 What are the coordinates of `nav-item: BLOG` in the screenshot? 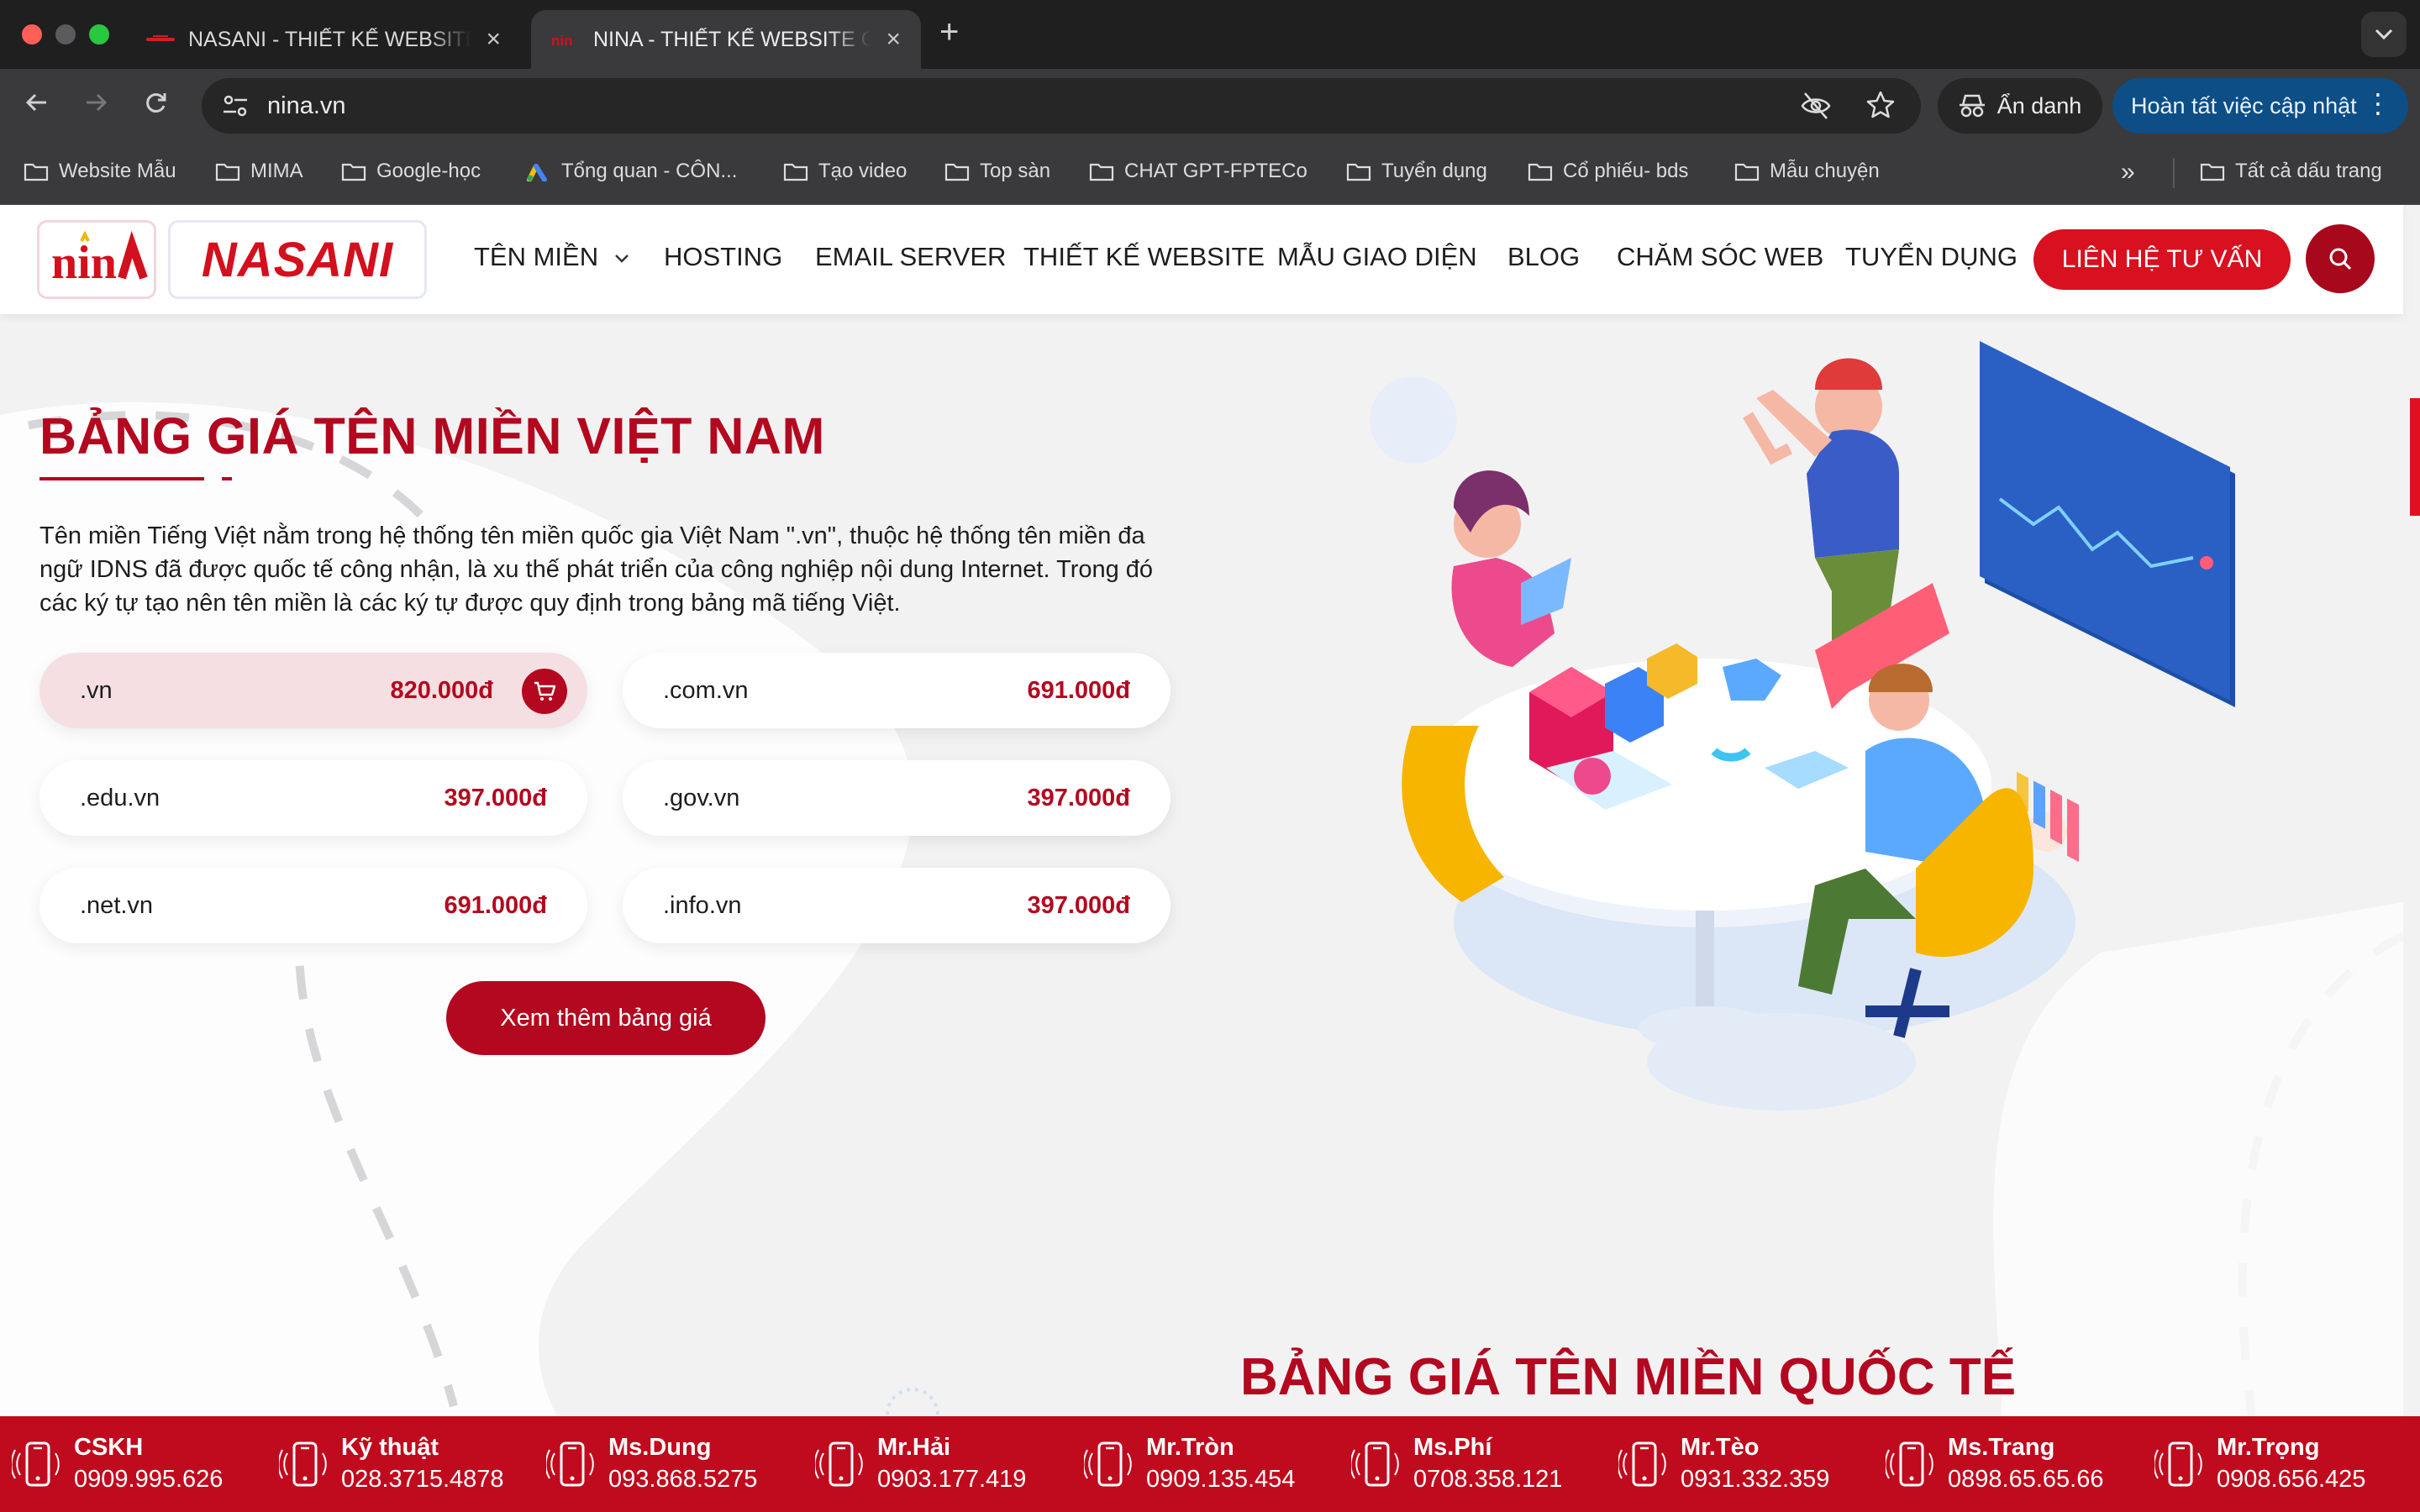 It's located at (1543, 257).